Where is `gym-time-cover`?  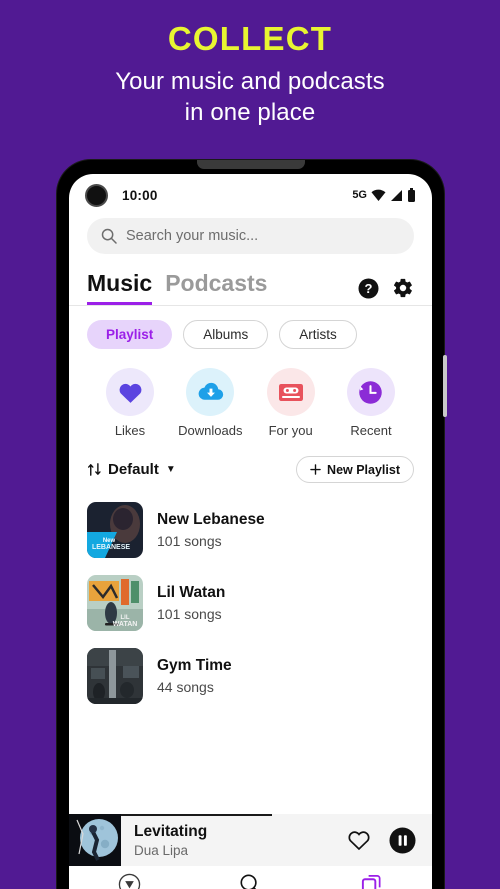 gym-time-cover is located at coordinates (115, 675).